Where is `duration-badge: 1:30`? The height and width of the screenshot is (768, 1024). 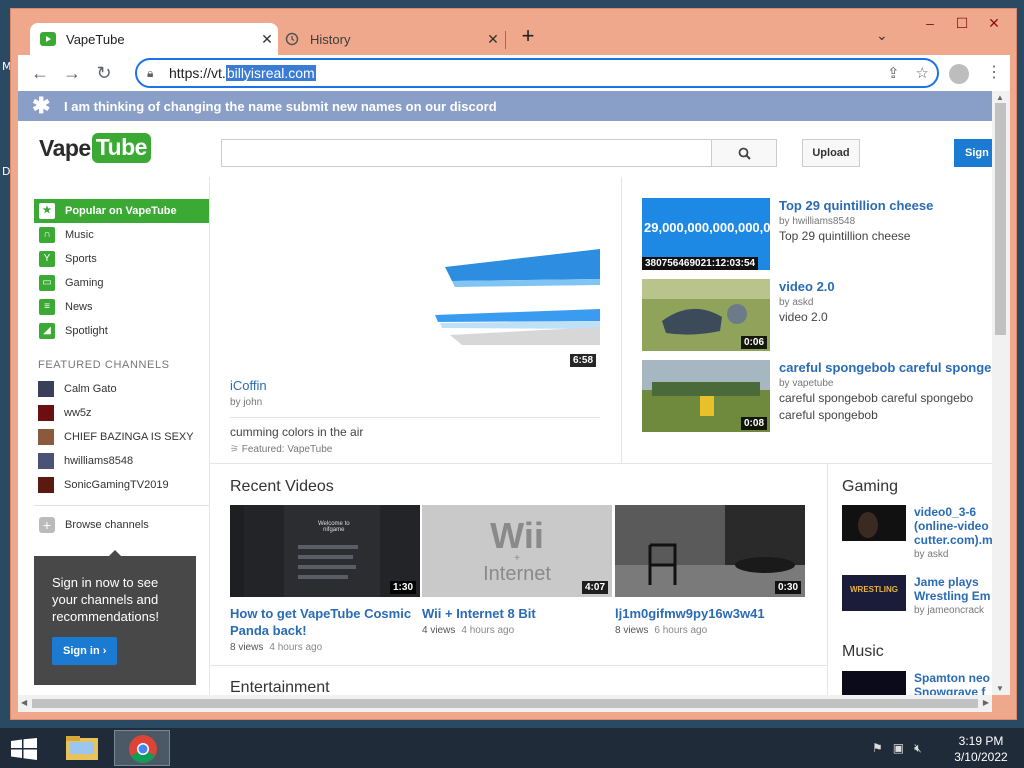 duration-badge: 1:30 is located at coordinates (402, 587).